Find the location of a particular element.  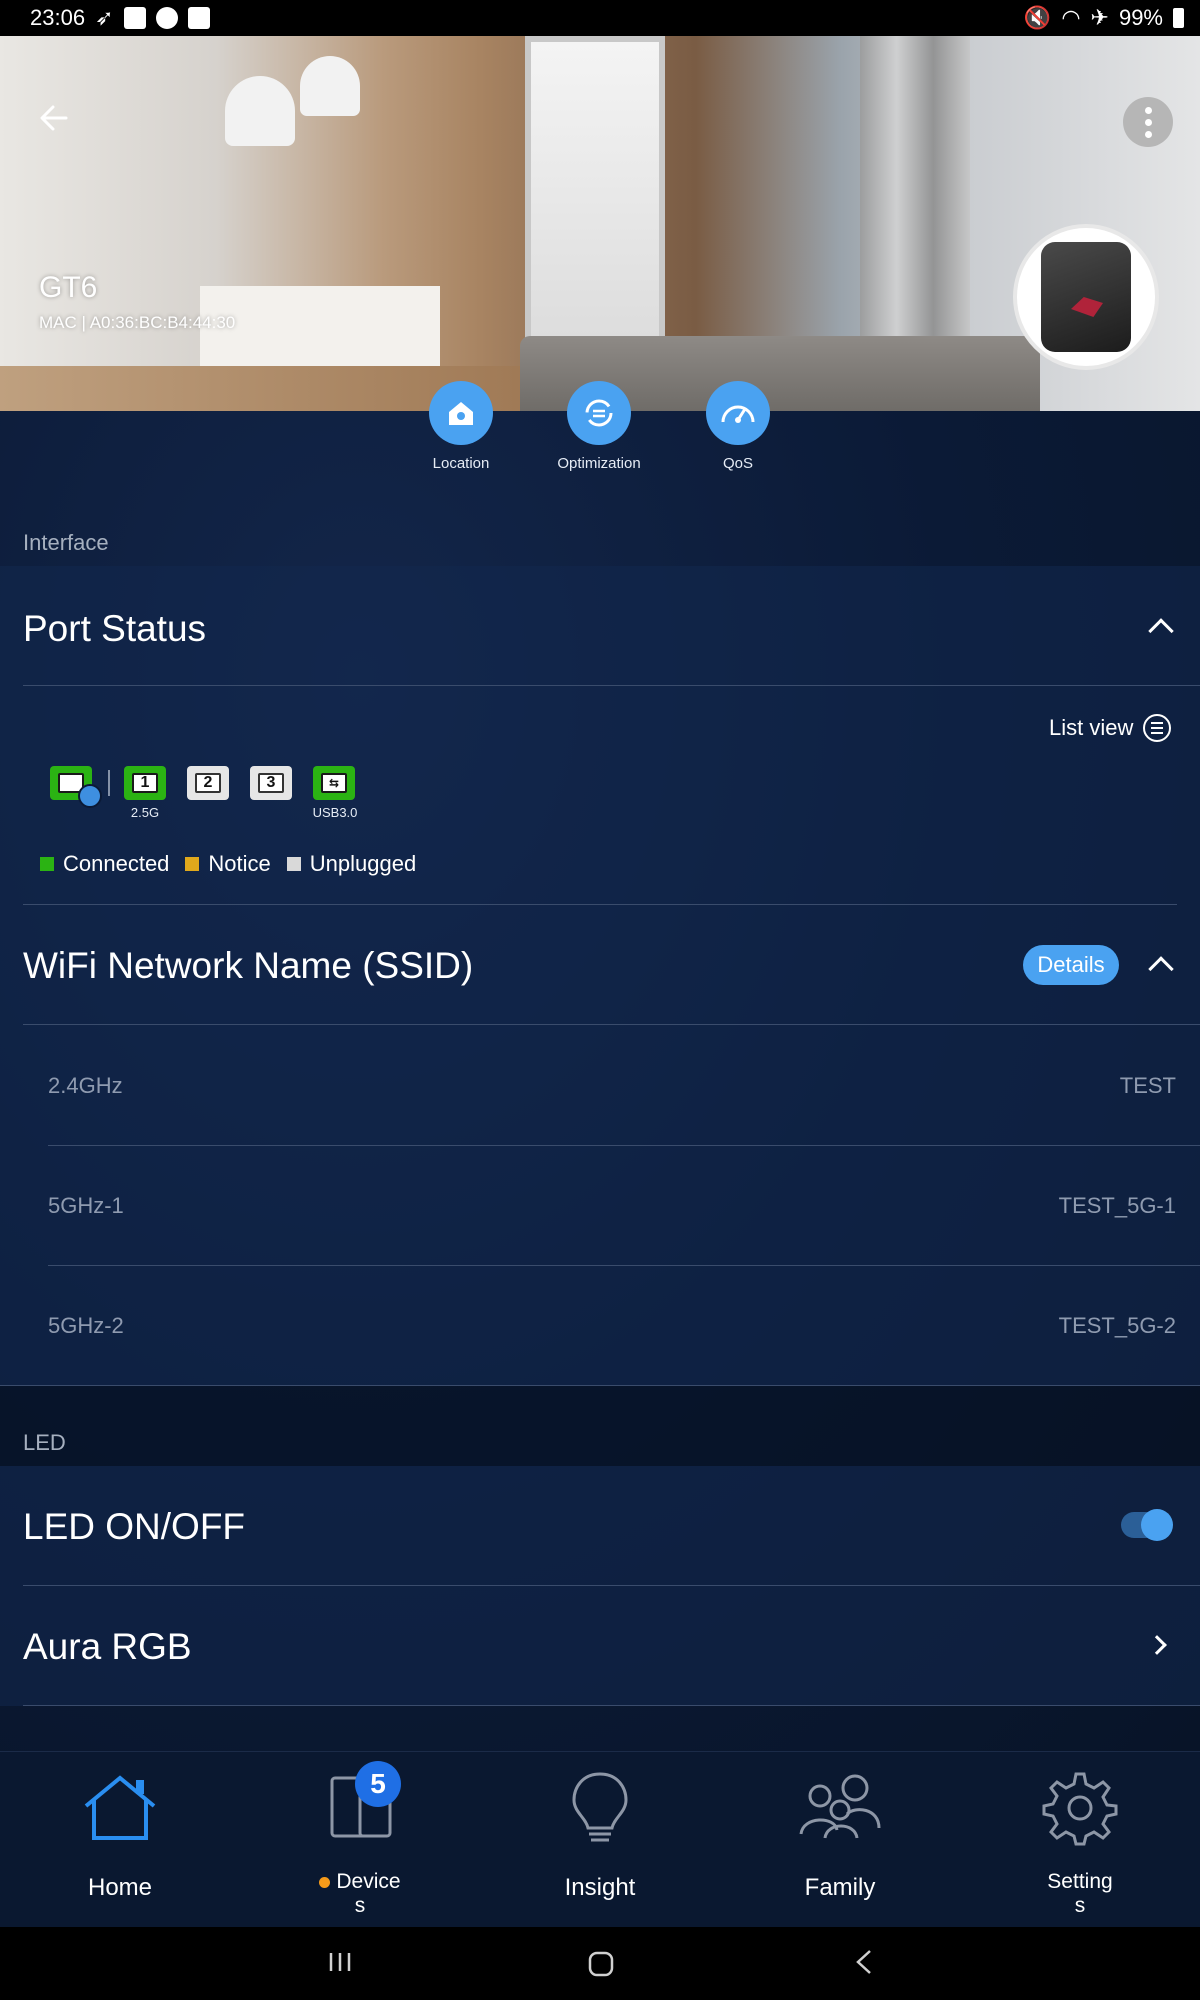

status-dot is located at coordinates (325, 1882).